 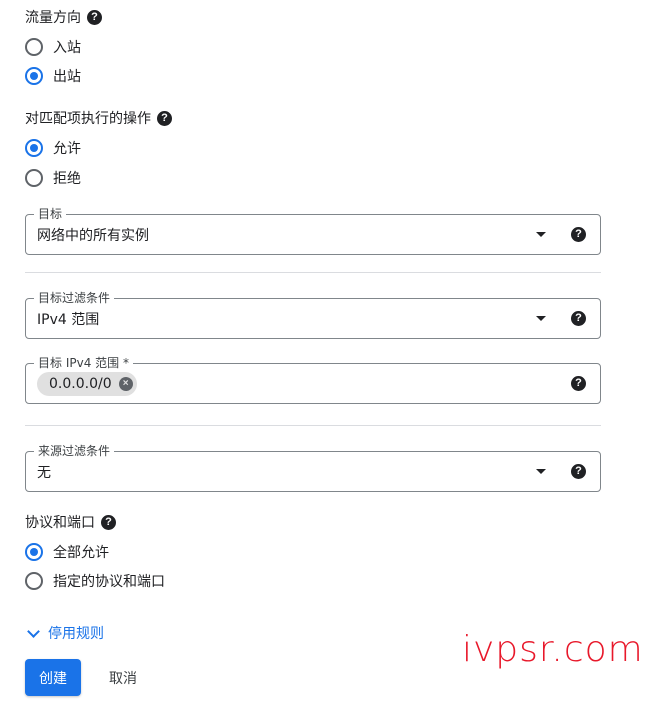 What do you see at coordinates (109, 582) in the screenshot?
I see `radio-specified-protocols-label: 指定的协议和端口` at bounding box center [109, 582].